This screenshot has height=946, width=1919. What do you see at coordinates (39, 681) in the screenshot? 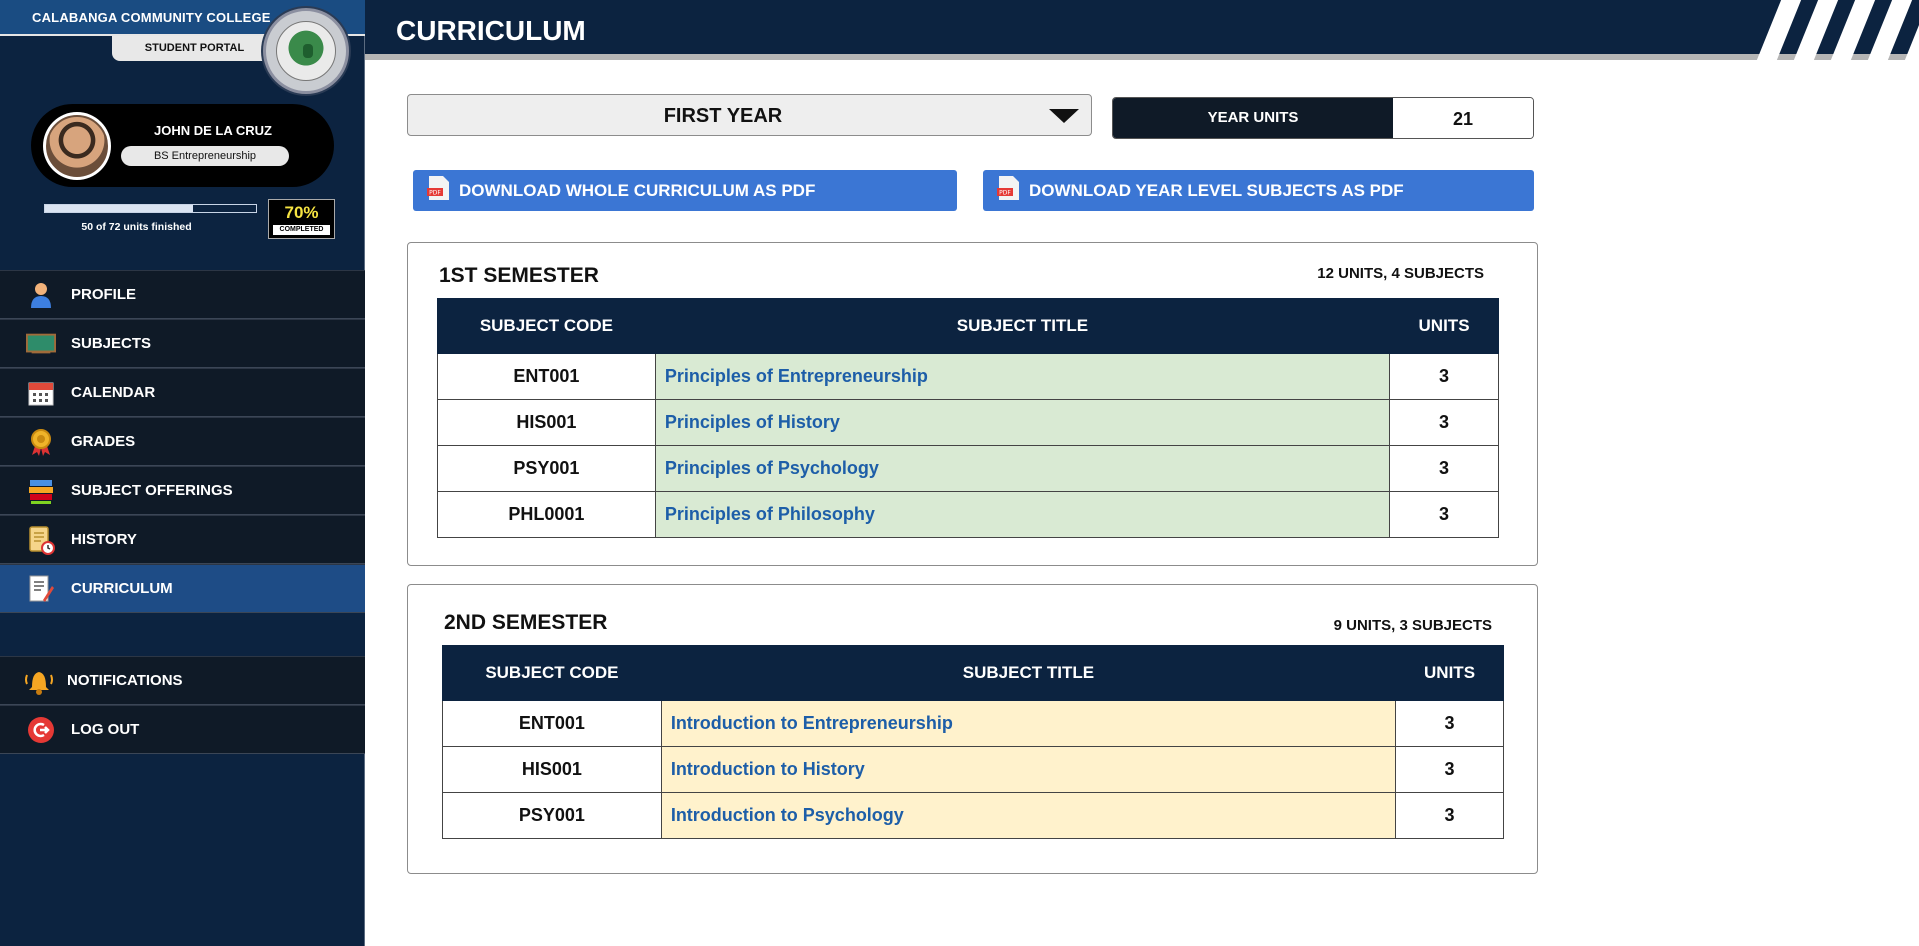
I see `bell-icon` at bounding box center [39, 681].